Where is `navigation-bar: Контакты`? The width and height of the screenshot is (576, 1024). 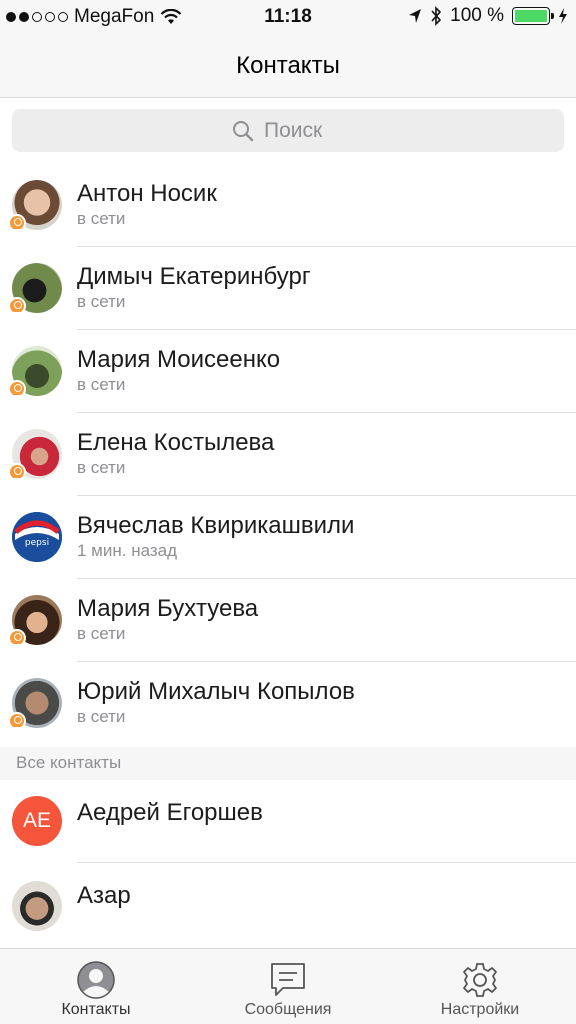 navigation-bar: Контакты is located at coordinates (288, 66).